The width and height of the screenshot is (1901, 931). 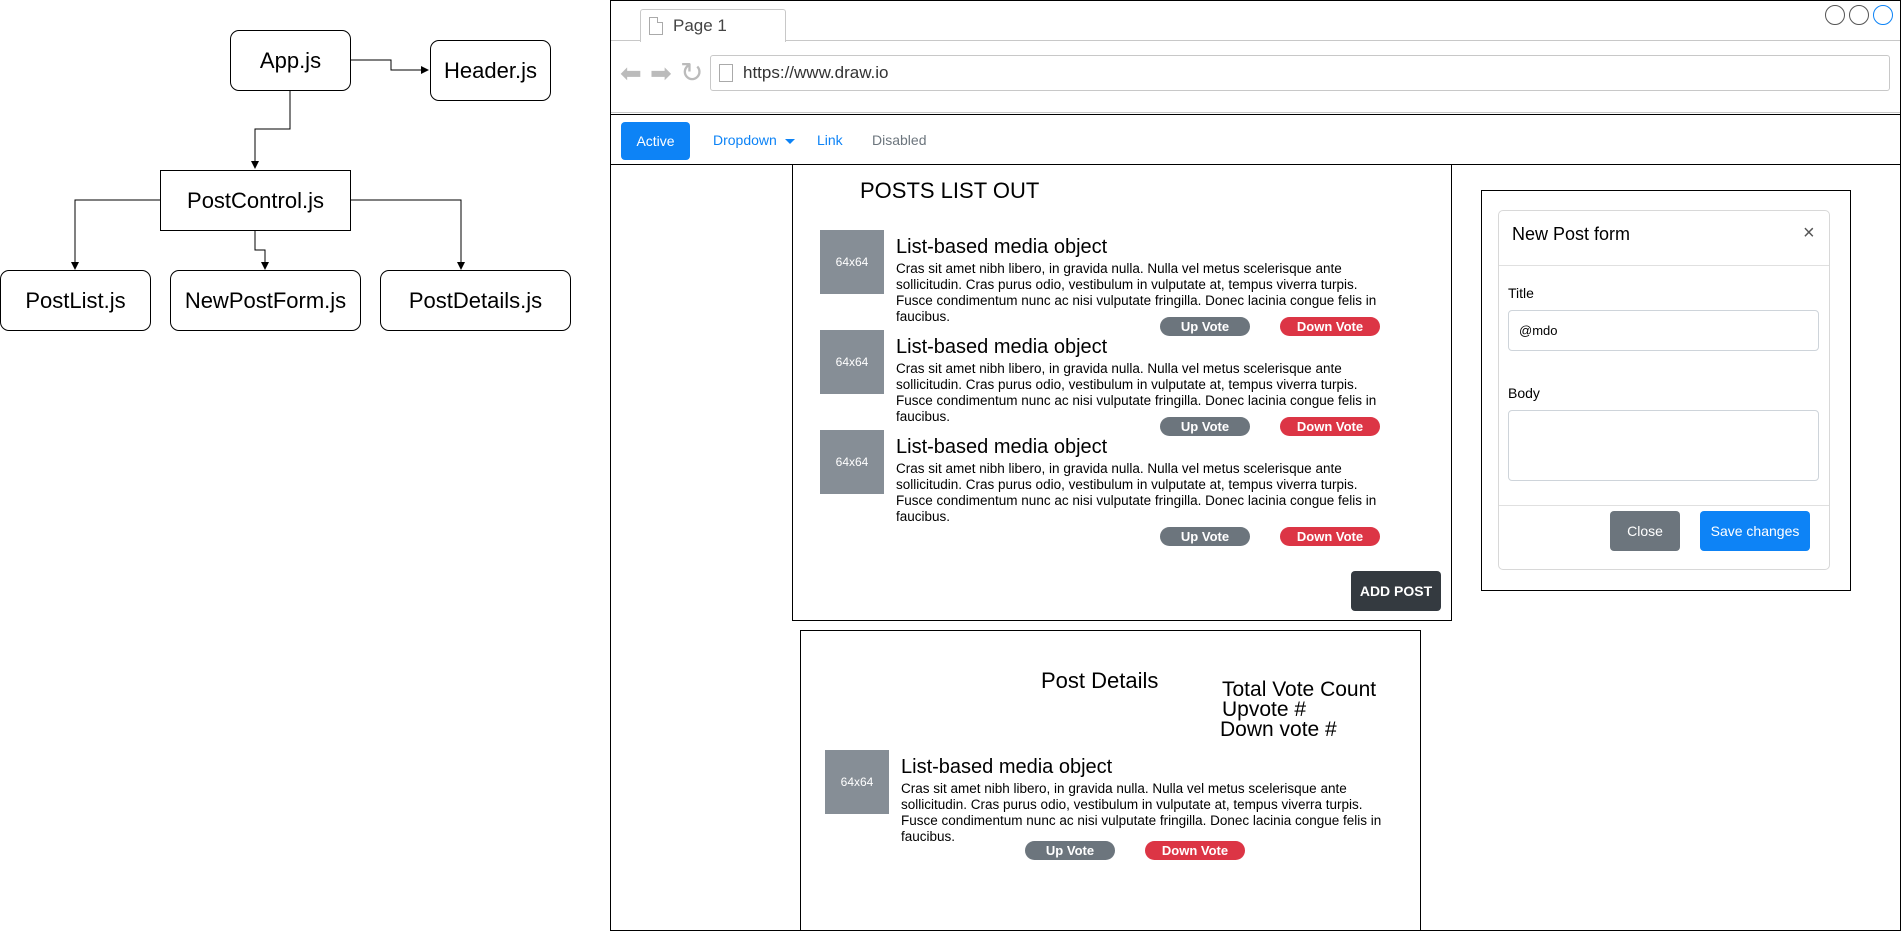 I want to click on nav-disabled: Disabled, so click(x=899, y=140).